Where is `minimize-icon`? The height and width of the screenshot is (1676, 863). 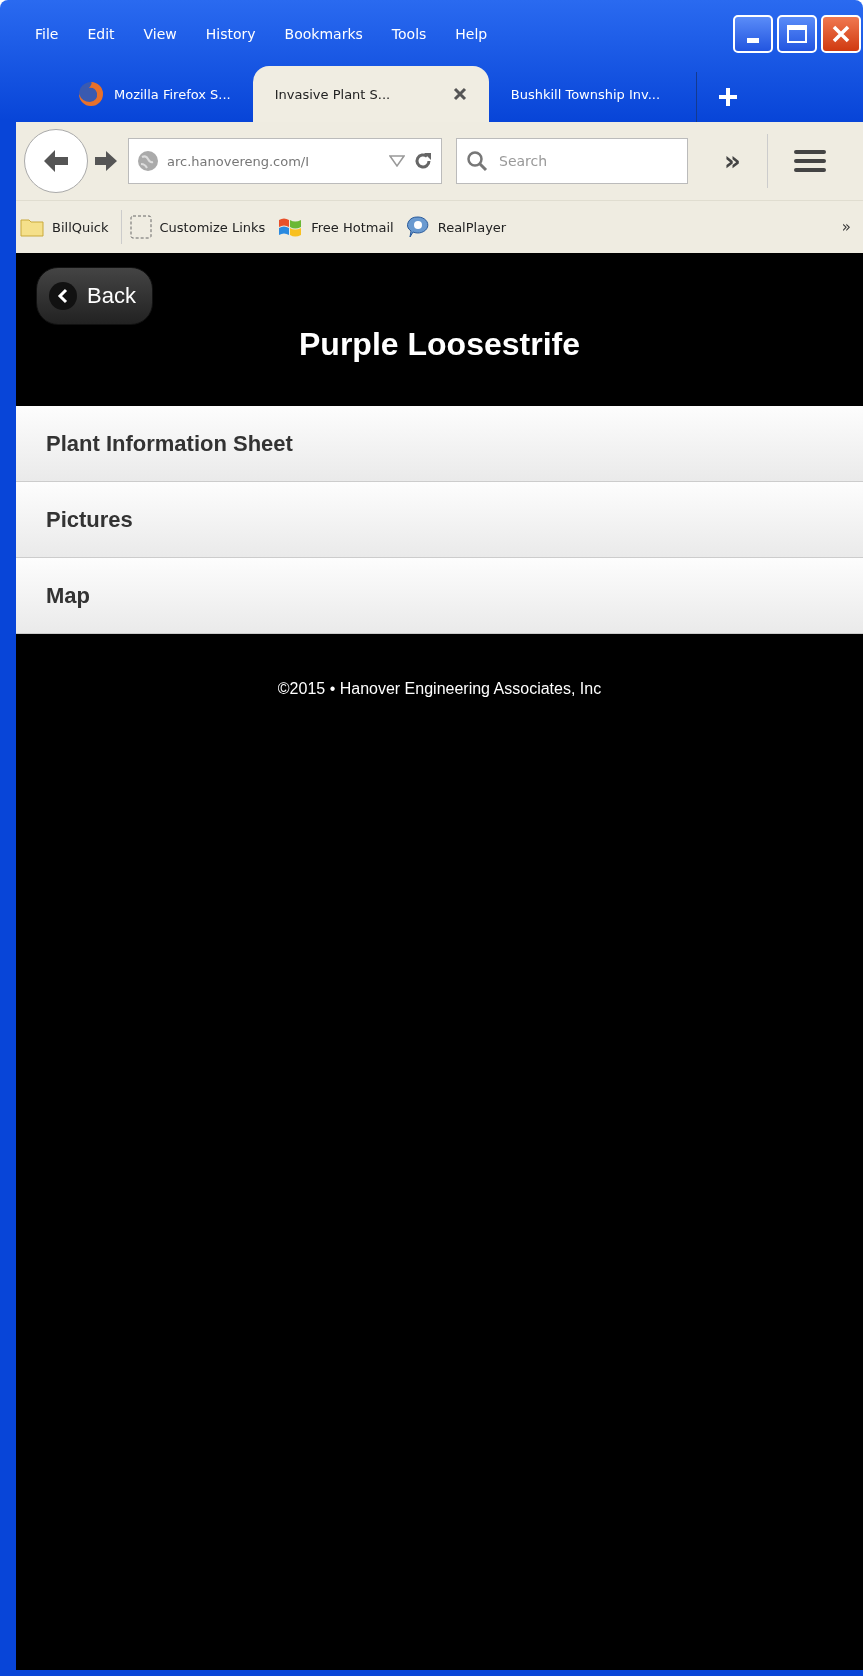
minimize-icon is located at coordinates (753, 40).